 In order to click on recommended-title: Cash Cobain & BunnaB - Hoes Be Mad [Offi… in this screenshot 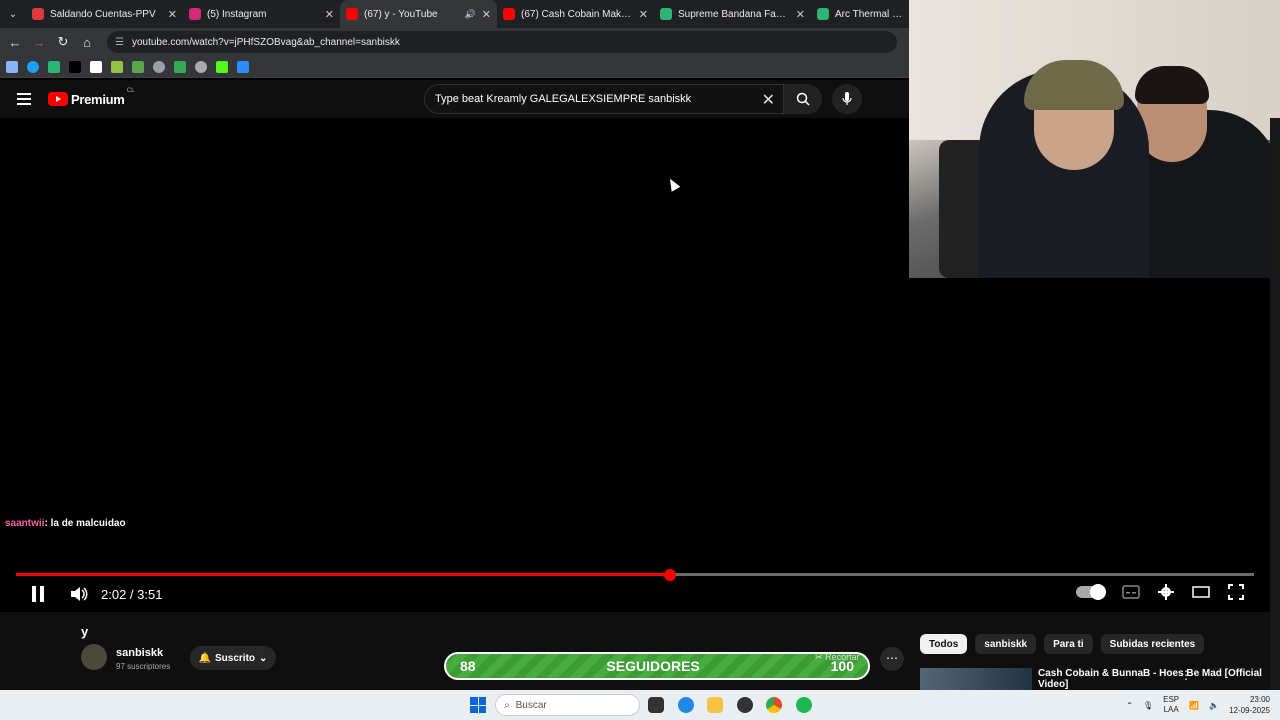, I will do `click(1159, 679)`.